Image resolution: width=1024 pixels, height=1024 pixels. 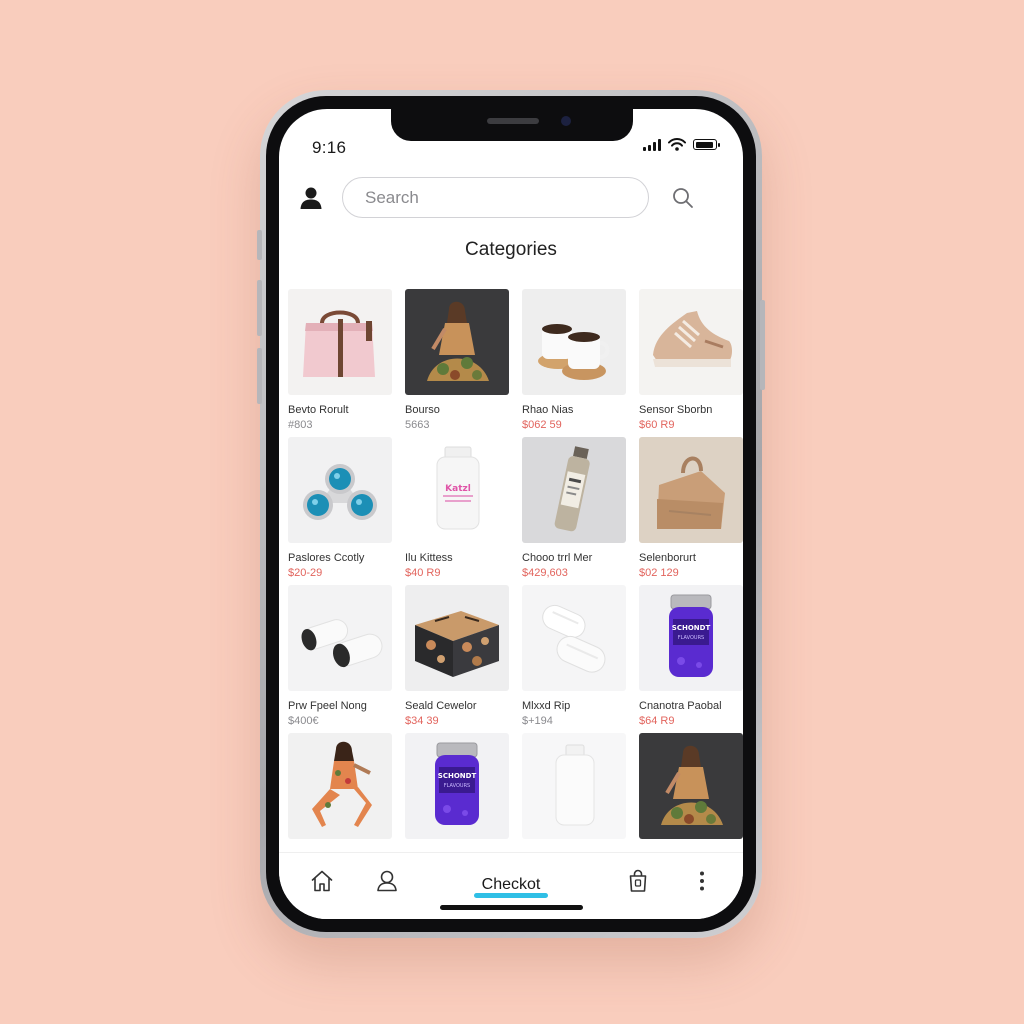 I want to click on product-card: Katzl Ilu Kittess $40 R9, so click(x=457, y=511).